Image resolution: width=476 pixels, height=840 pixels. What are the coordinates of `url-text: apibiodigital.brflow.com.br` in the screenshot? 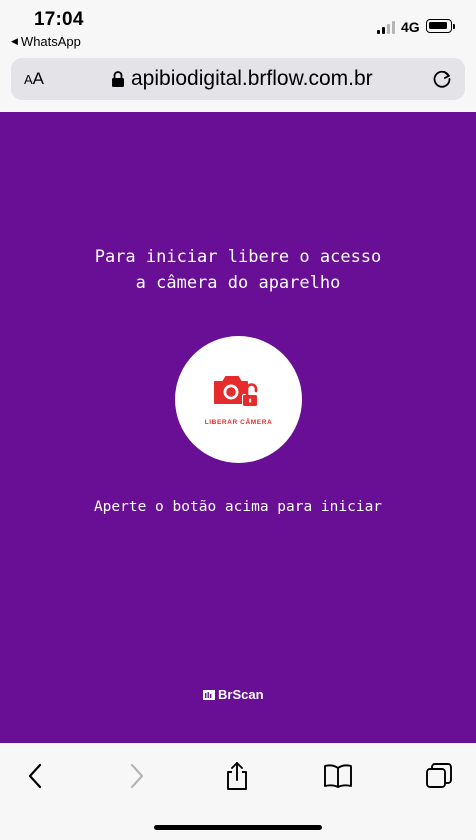 It's located at (252, 78).